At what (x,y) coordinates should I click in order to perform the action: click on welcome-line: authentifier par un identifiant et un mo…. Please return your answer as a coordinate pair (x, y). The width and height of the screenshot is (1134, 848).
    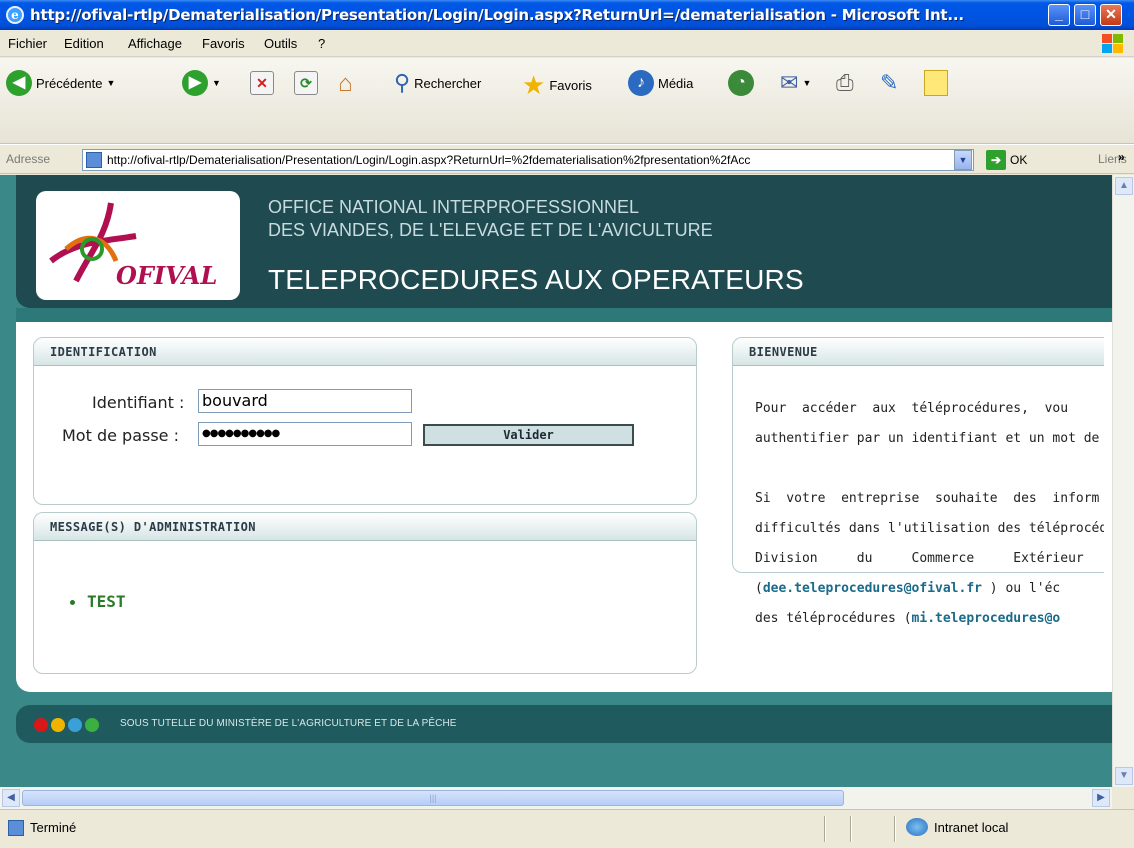
    Looking at the image, I should click on (933, 438).